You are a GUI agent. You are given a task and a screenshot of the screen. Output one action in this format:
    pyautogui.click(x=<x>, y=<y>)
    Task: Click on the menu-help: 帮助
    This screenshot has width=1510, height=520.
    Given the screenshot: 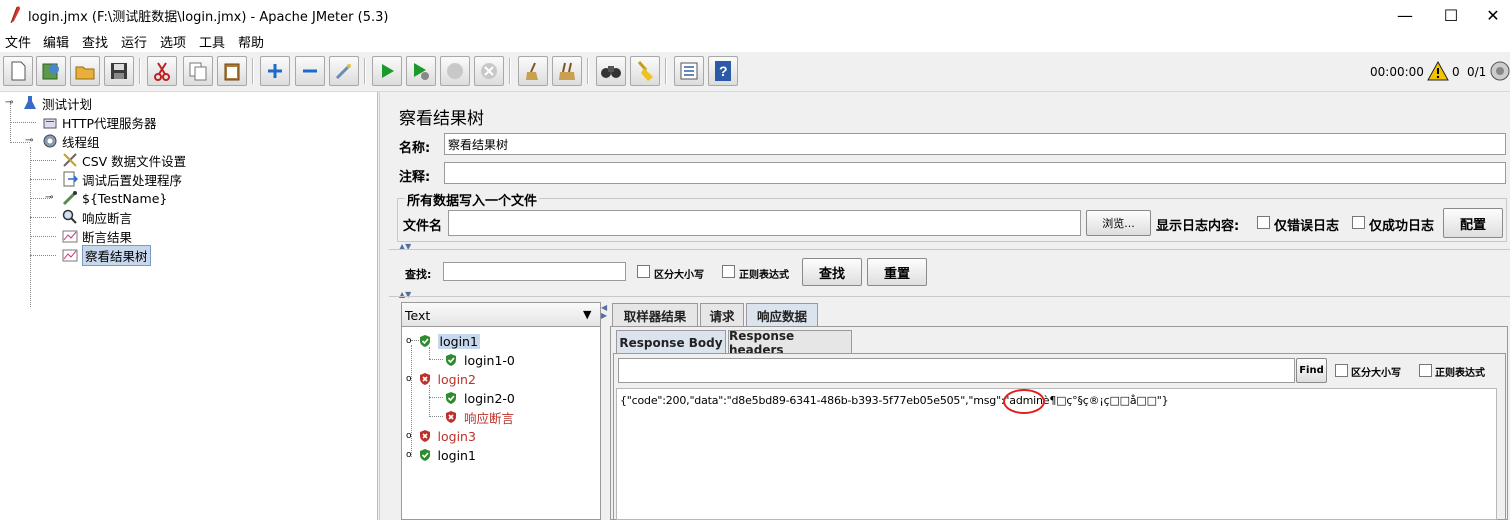 What is the action you would take?
    pyautogui.click(x=251, y=41)
    